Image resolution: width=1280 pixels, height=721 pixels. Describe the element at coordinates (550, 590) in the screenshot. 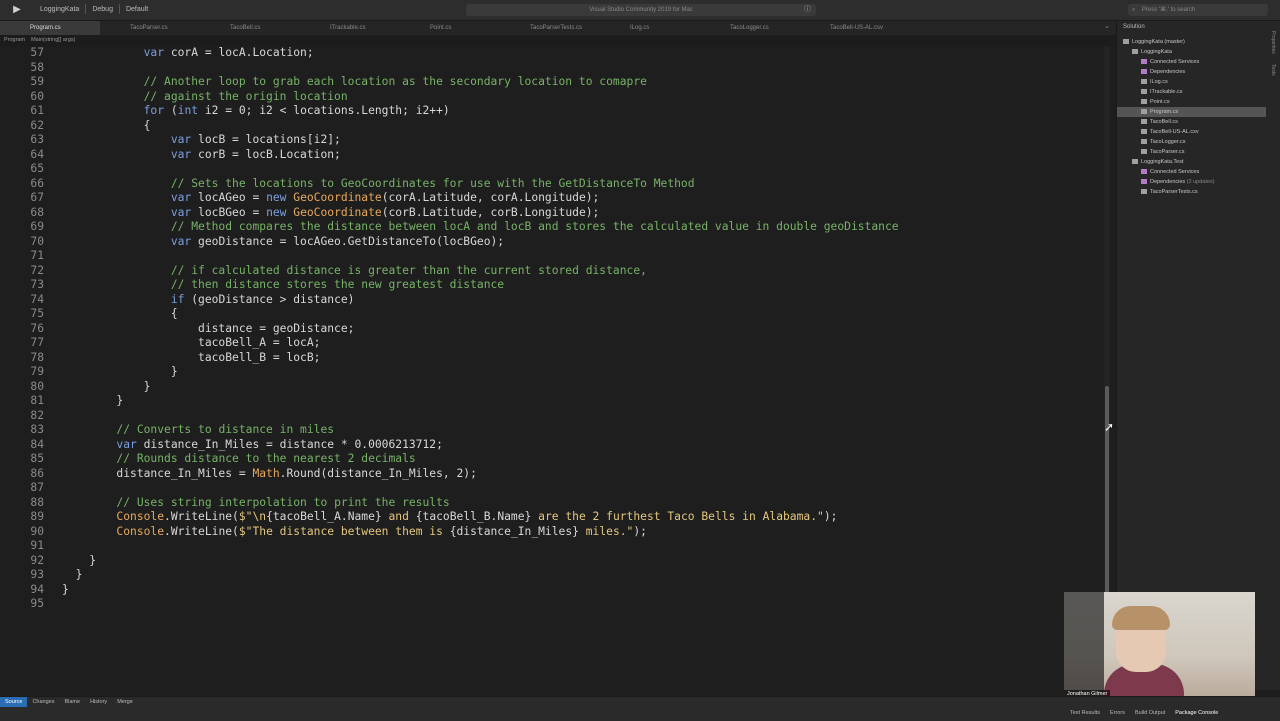

I see `code-line: 94}` at that location.